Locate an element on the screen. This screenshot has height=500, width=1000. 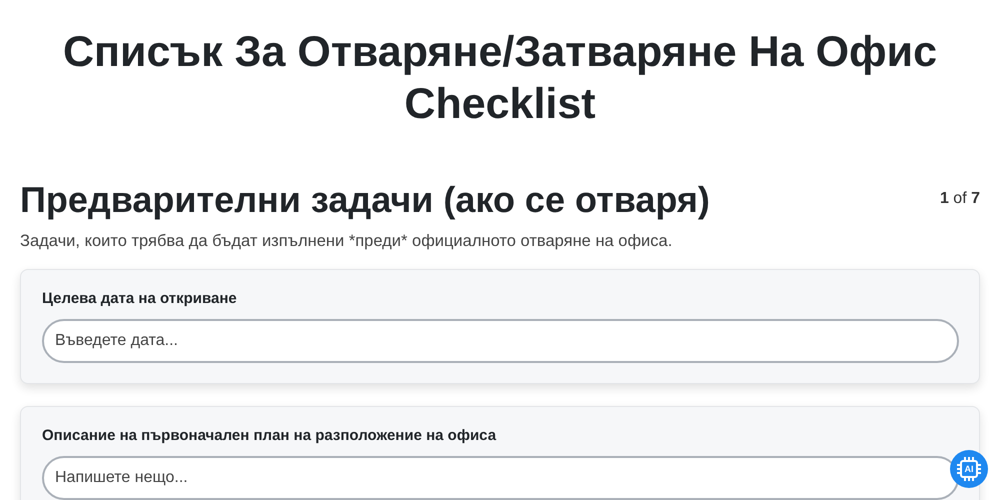
field-label: Описание на първоначален план на разположение на офиса is located at coordinates (270, 435).